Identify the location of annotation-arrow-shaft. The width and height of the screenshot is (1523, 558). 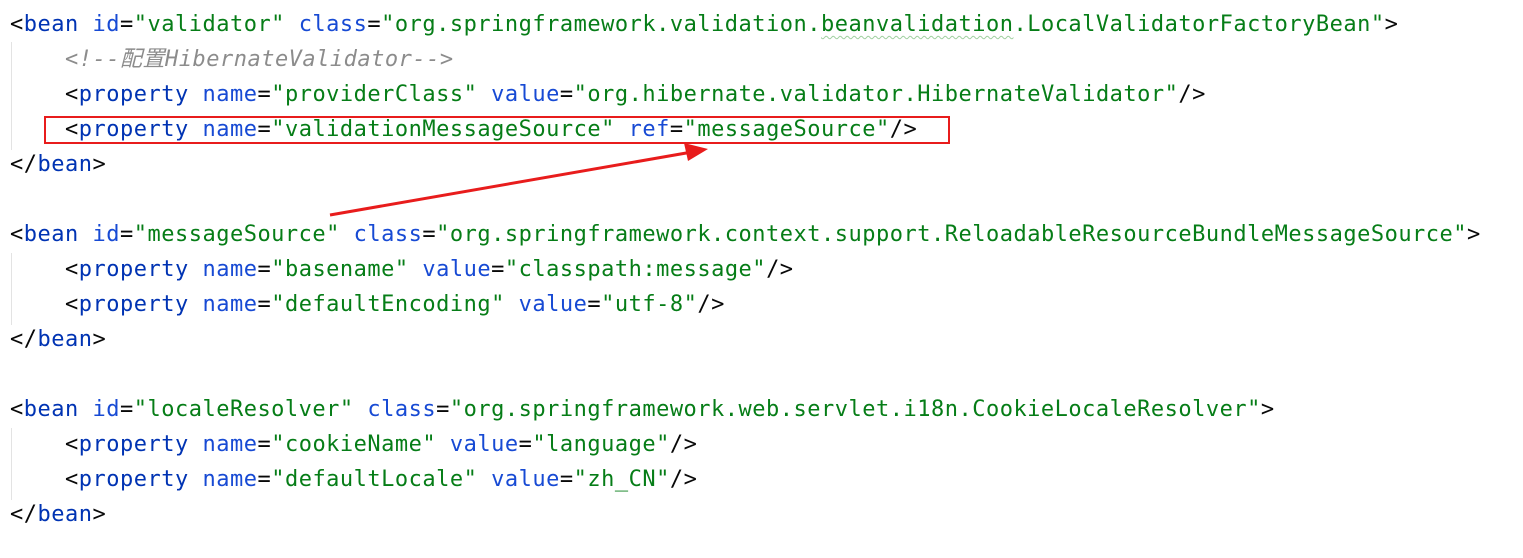
(511, 183).